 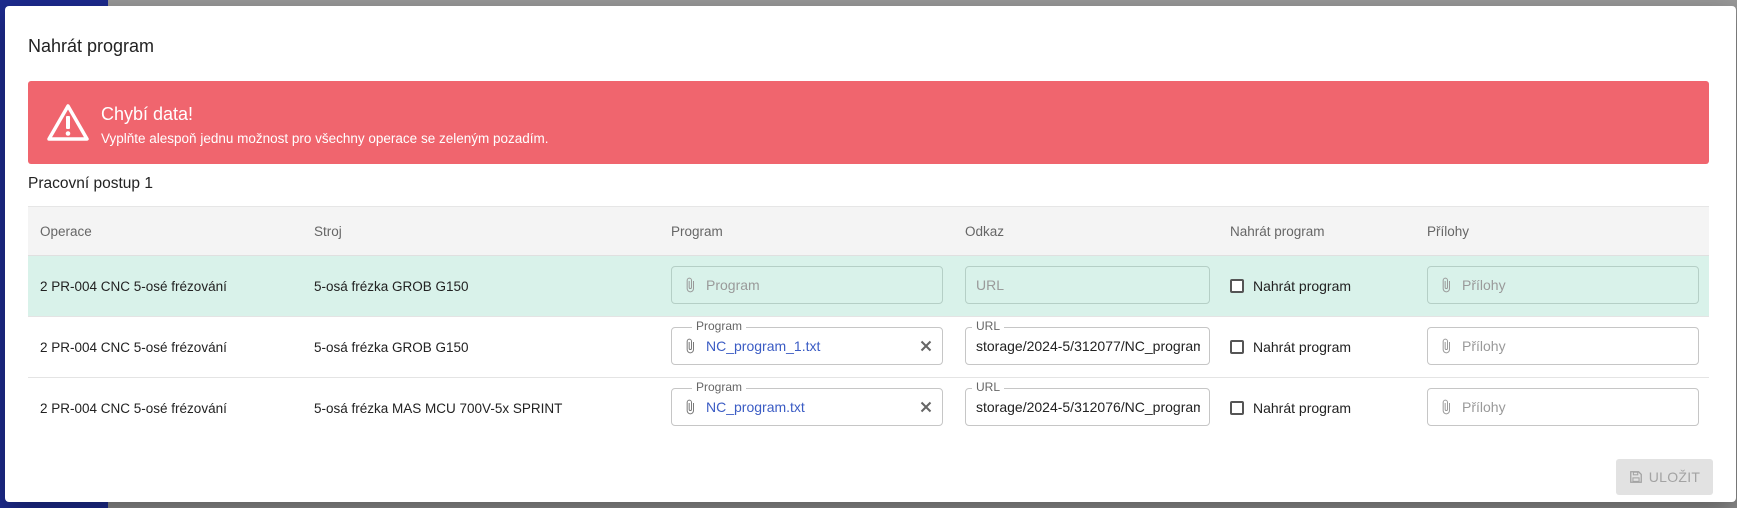 What do you see at coordinates (807, 403) in the screenshot?
I see `program-file-input: Program NC_program.txt` at bounding box center [807, 403].